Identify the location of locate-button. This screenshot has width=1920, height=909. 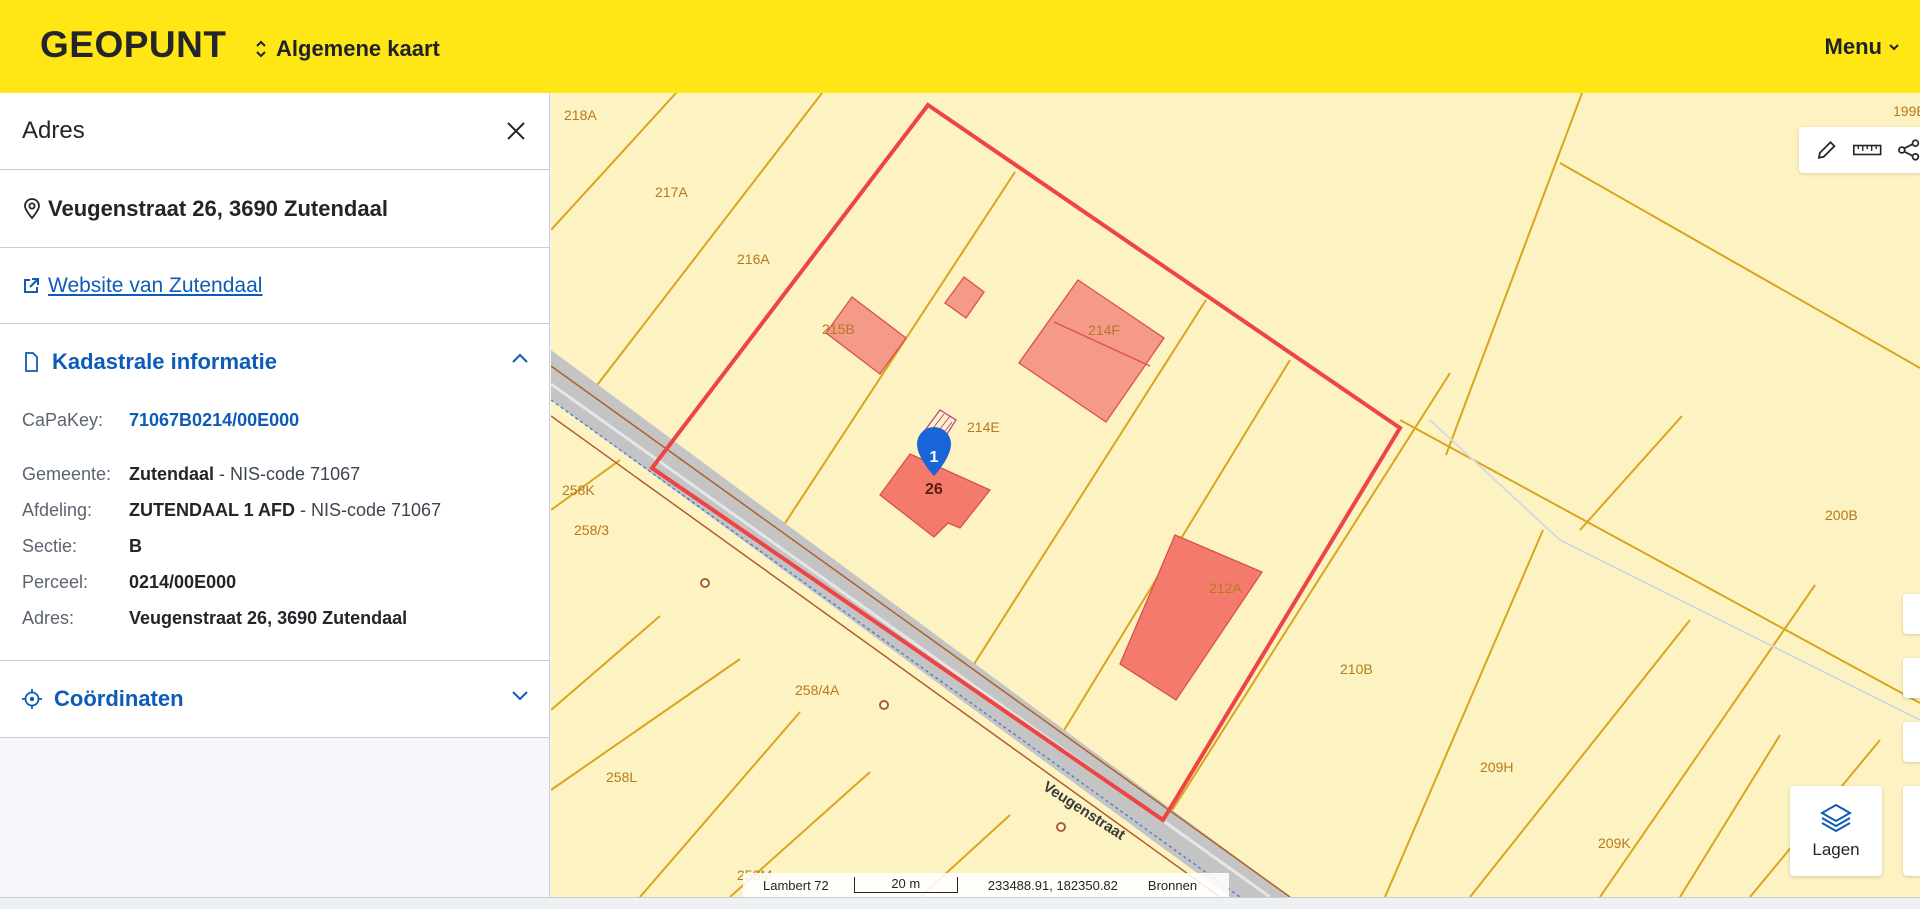
(1911, 742).